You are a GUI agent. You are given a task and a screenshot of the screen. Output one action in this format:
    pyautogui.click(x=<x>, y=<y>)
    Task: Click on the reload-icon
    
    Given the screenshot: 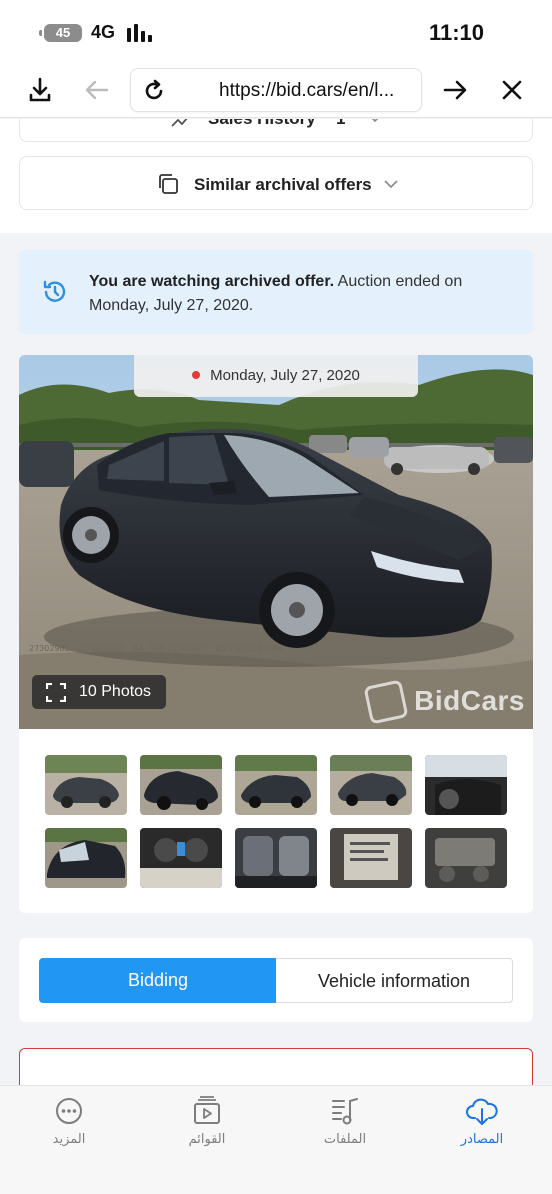 What is the action you would take?
    pyautogui.click(x=154, y=91)
    